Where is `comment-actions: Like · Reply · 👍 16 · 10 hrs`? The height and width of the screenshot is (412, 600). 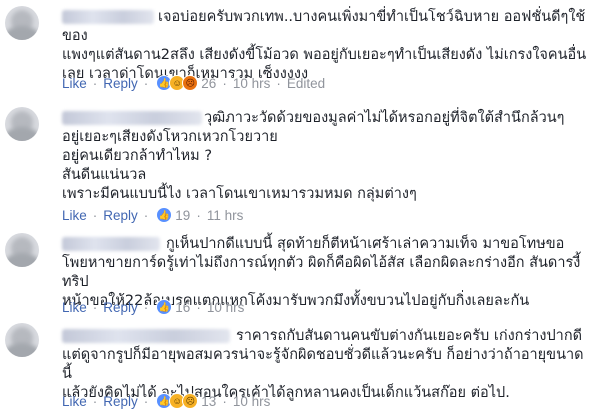
comment-actions: Like · Reply · 👍 16 · 10 hrs is located at coordinates (153, 307).